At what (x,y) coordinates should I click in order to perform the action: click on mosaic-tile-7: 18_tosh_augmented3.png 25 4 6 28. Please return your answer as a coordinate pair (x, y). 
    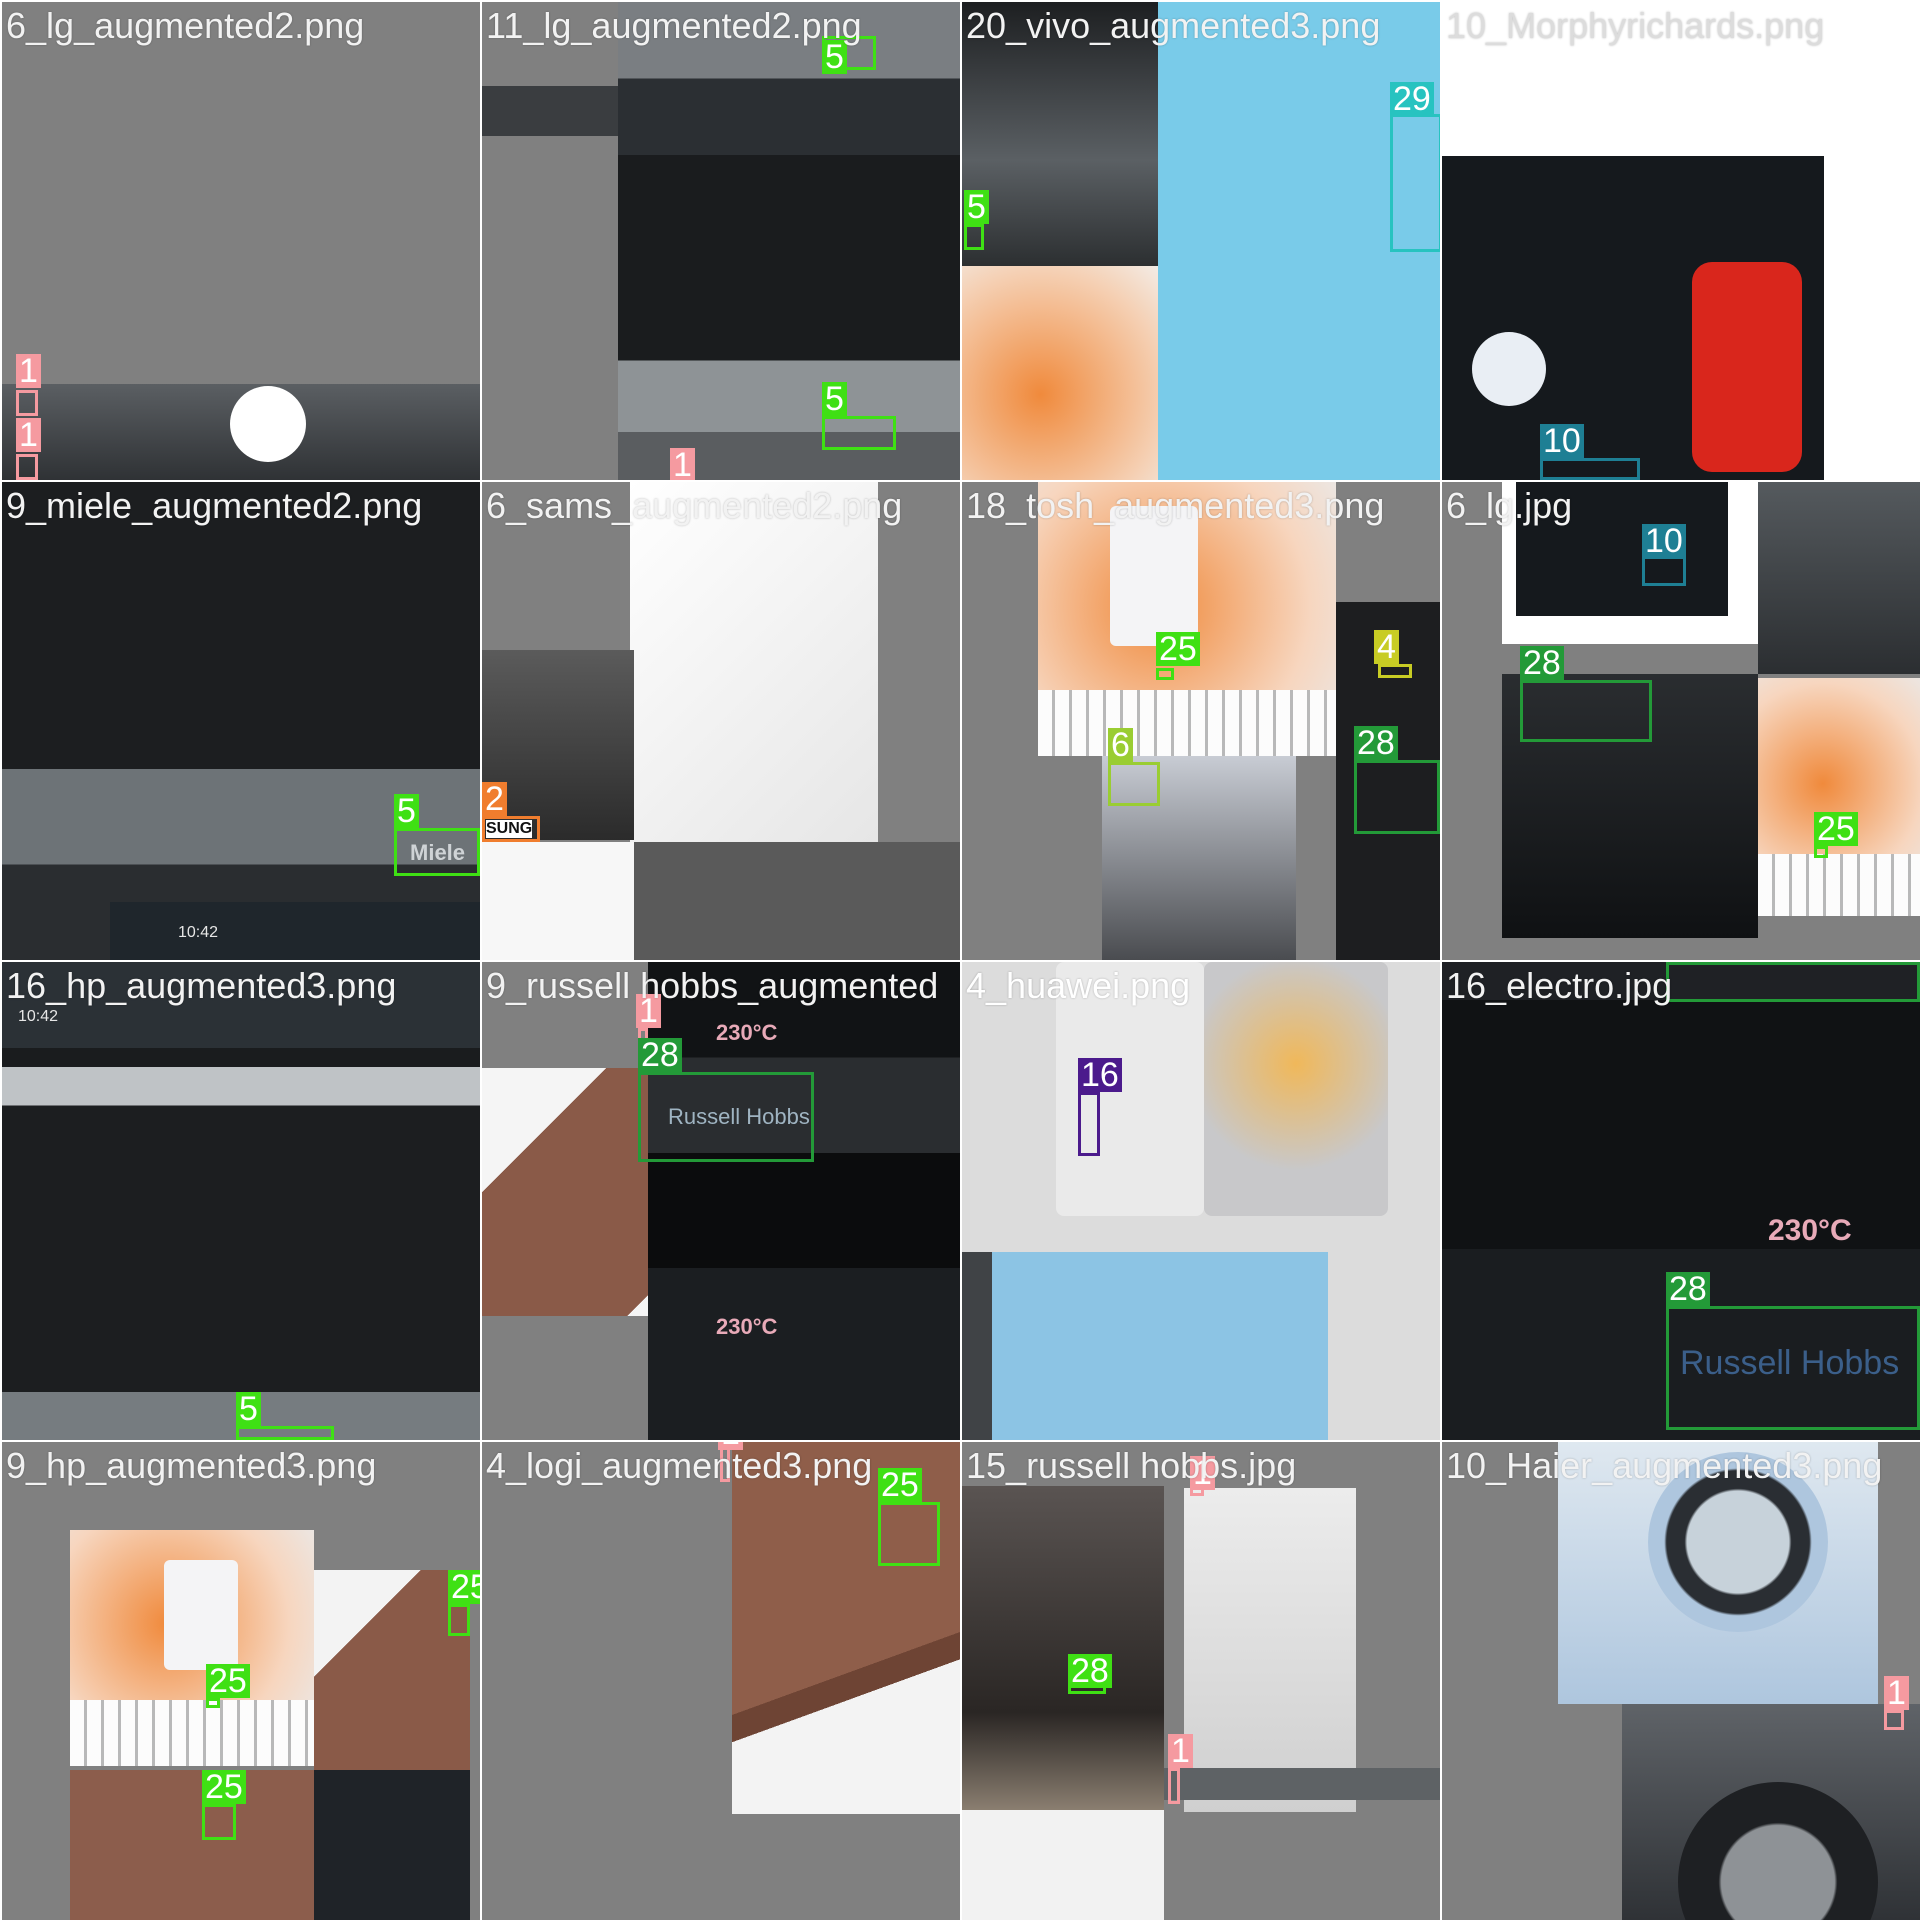
    Looking at the image, I should click on (1201, 721).